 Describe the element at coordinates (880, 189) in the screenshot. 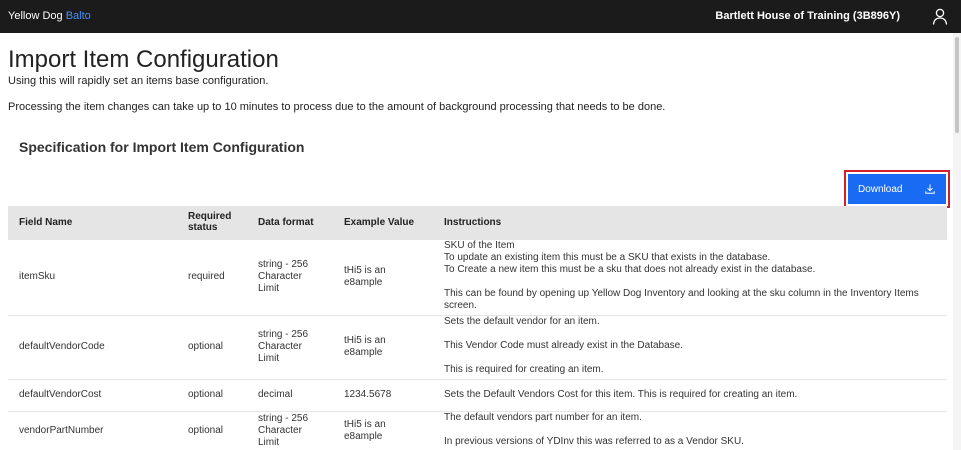

I see `download-label: Download` at that location.